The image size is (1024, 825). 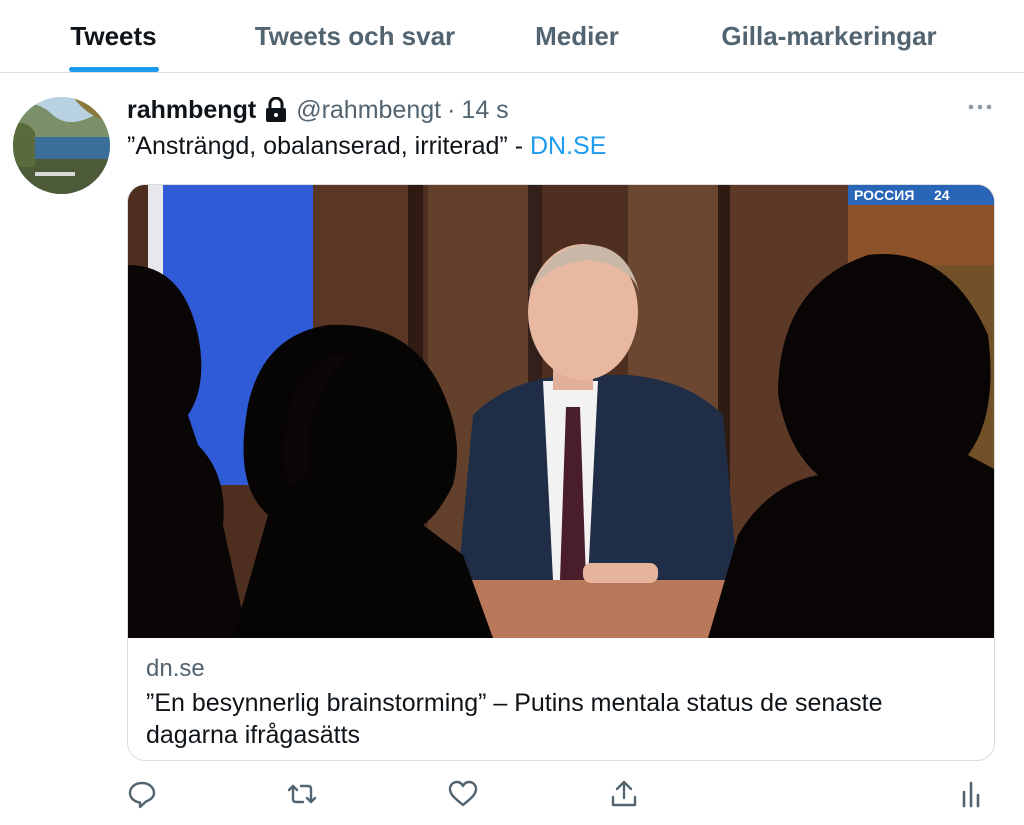 I want to click on tab-tweets: Tweets, so click(x=113, y=36).